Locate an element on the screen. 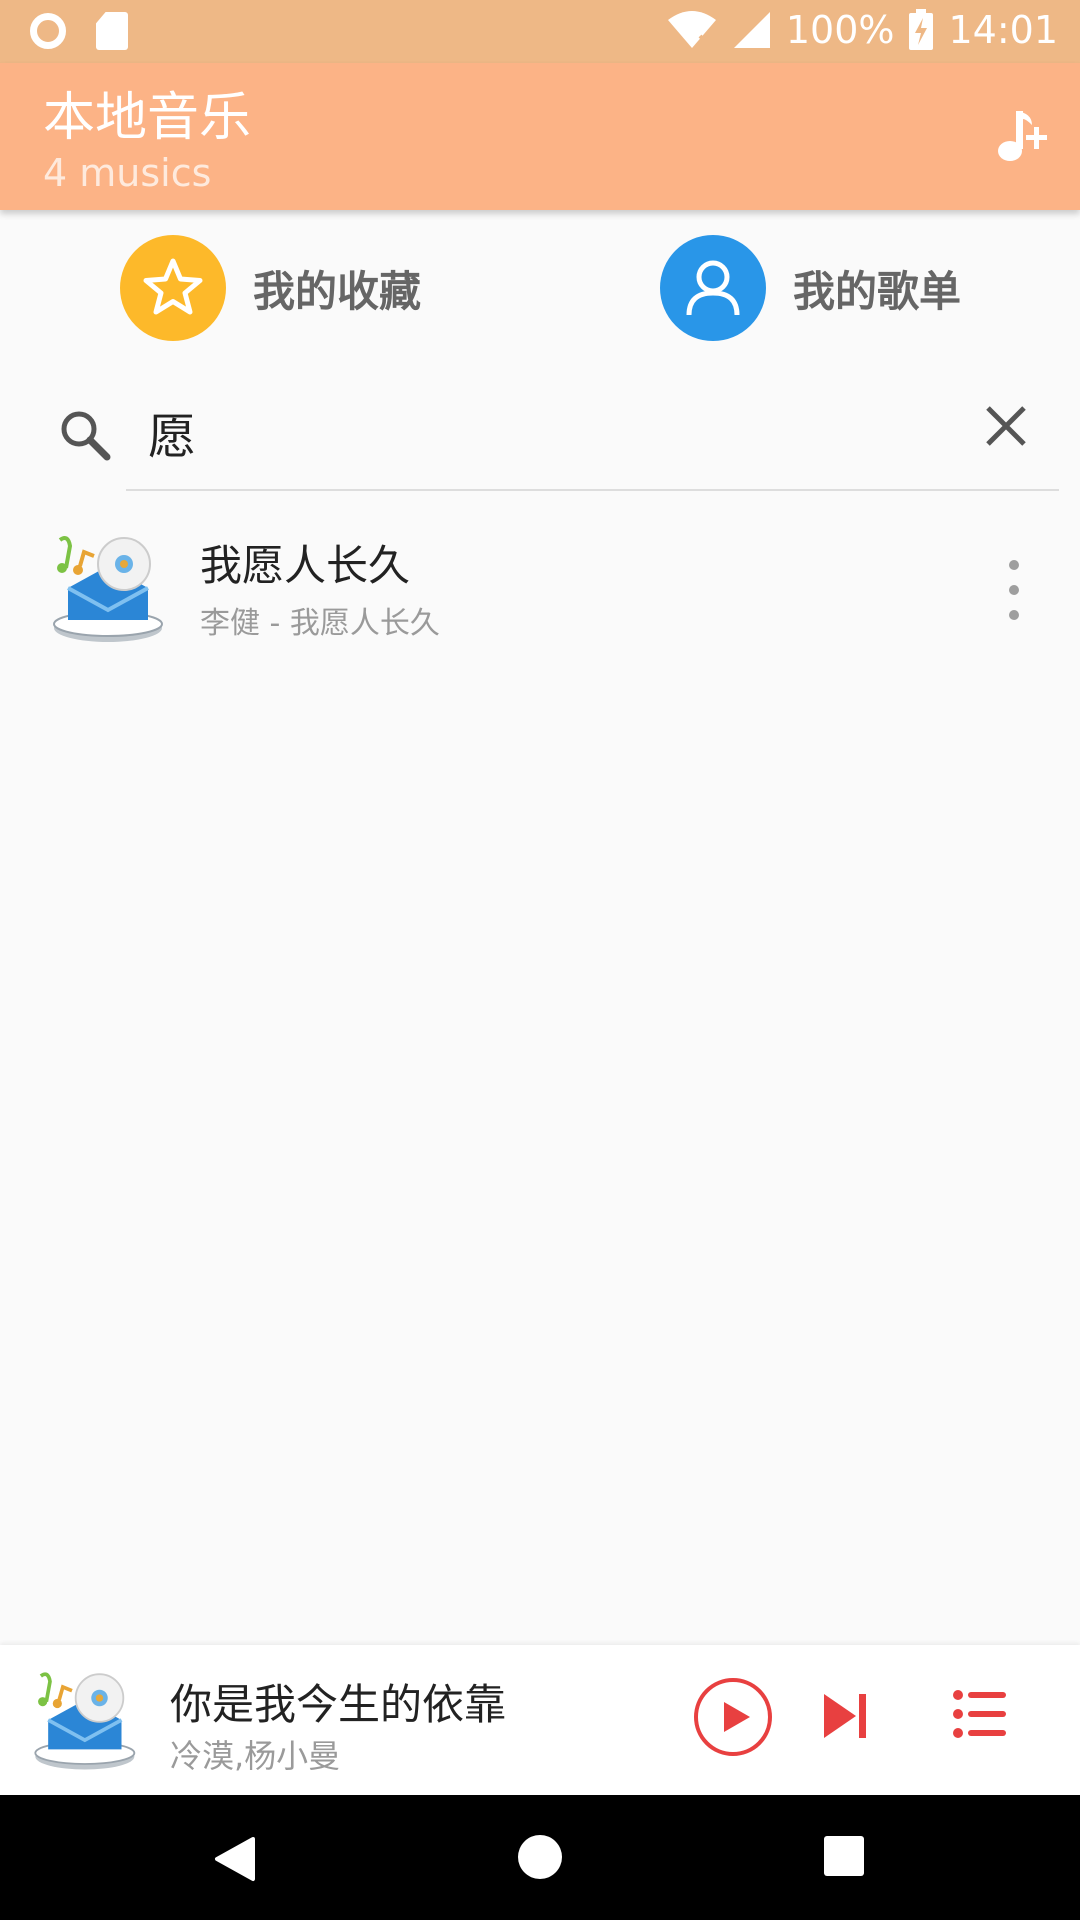 The image size is (1080, 1920). person-icon is located at coordinates (713, 288).